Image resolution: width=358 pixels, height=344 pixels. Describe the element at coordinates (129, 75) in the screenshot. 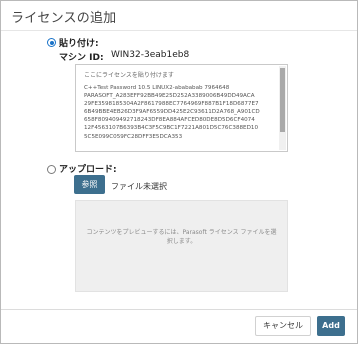

I see `license-textarea-placeholder: ここにライセンスを貼り付けます` at that location.